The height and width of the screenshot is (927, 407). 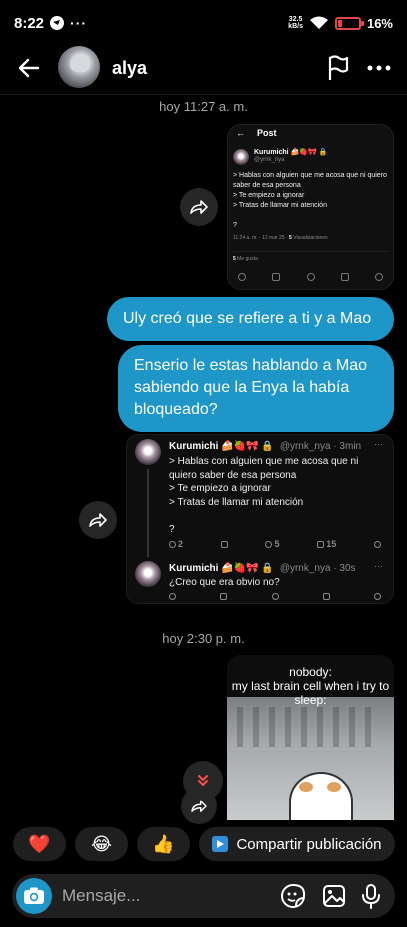 I want to click on views-action, so click(x=326, y=596).